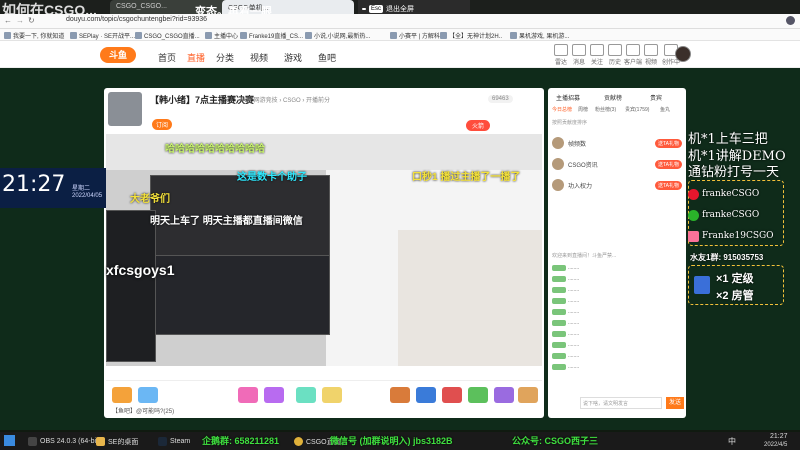 The width and height of the screenshot is (800, 450). What do you see at coordinates (471, 35) in the screenshot?
I see `bookmark-7: 【全】无神计划2H..` at bounding box center [471, 35].